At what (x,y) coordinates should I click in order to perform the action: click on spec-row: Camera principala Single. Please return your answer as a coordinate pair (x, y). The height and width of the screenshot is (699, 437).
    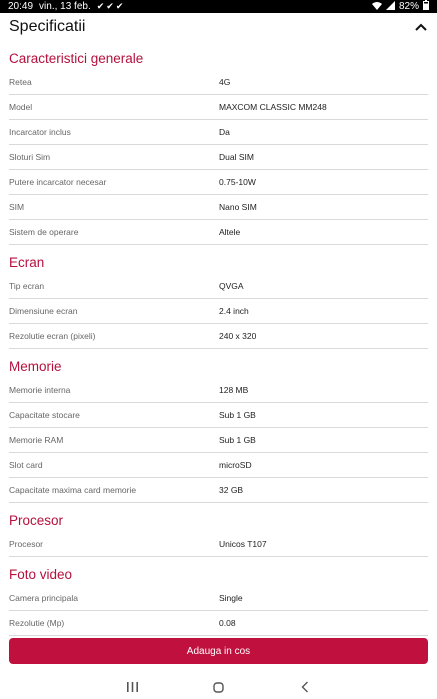
    Looking at the image, I should click on (218, 598).